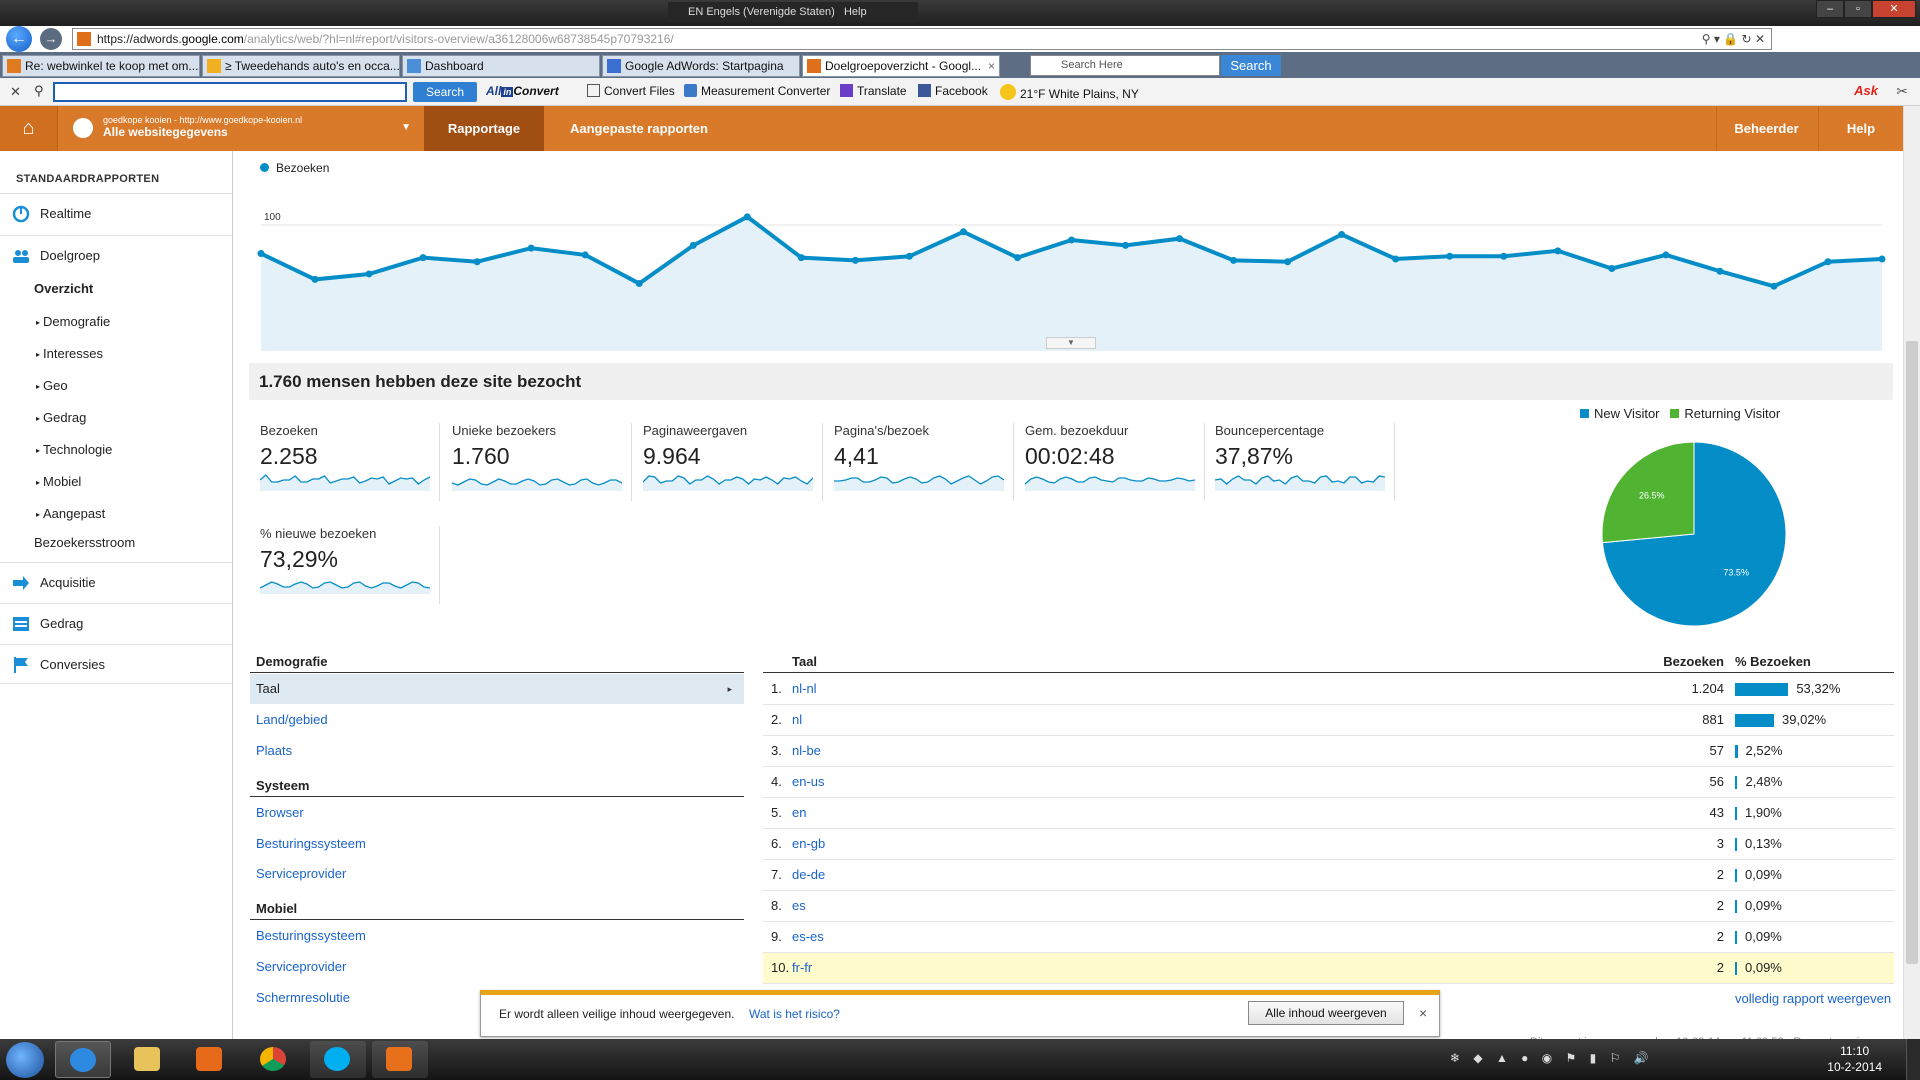 The image size is (1920, 1080). Describe the element at coordinates (1110, 462) in the screenshot. I see `metric-tile: Gem. bezoekduur 00:02:48` at that location.